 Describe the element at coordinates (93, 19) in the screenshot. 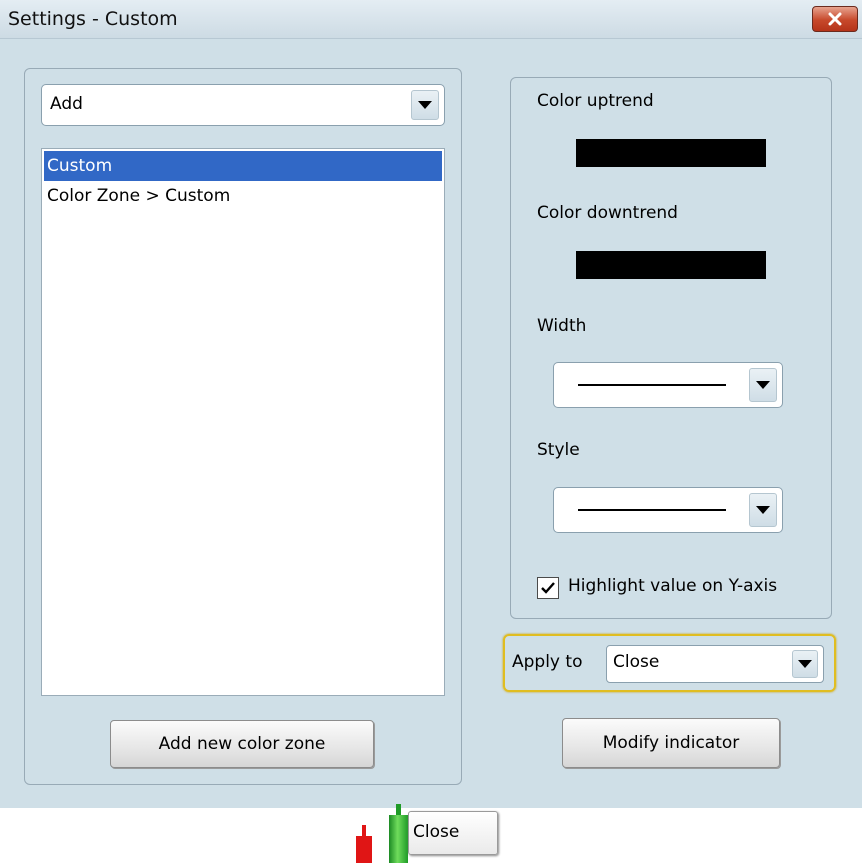

I see `window-title: Settings - Custom` at that location.